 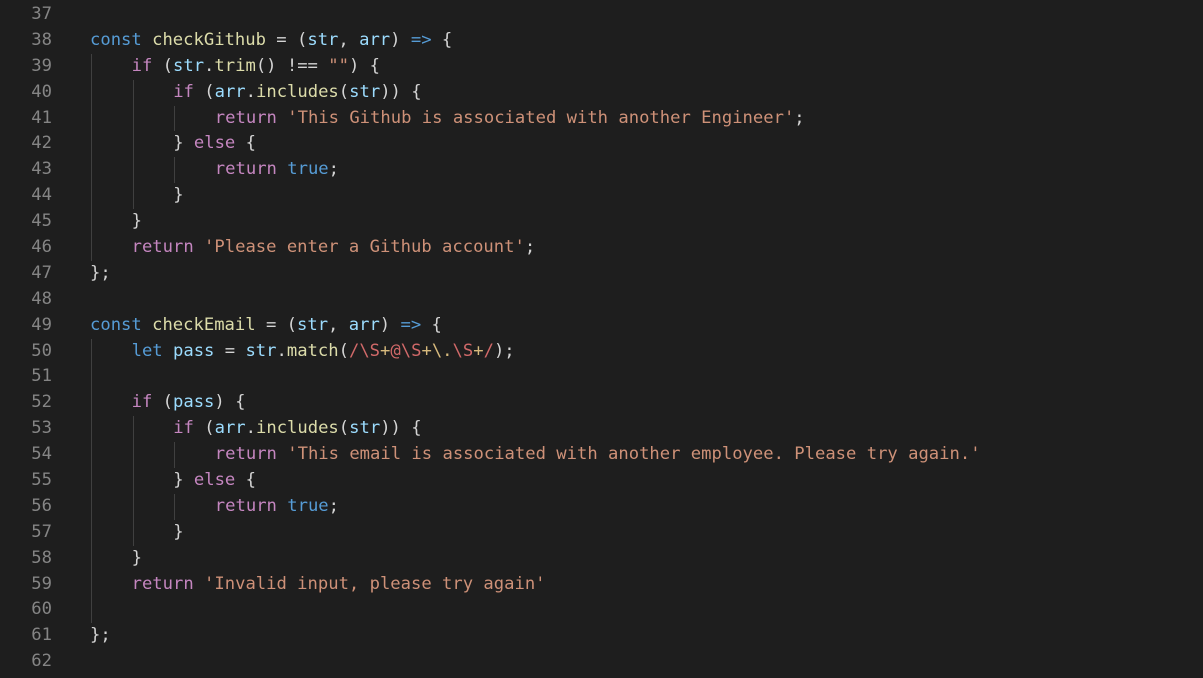 I want to click on code-token: match, so click(x=312, y=350).